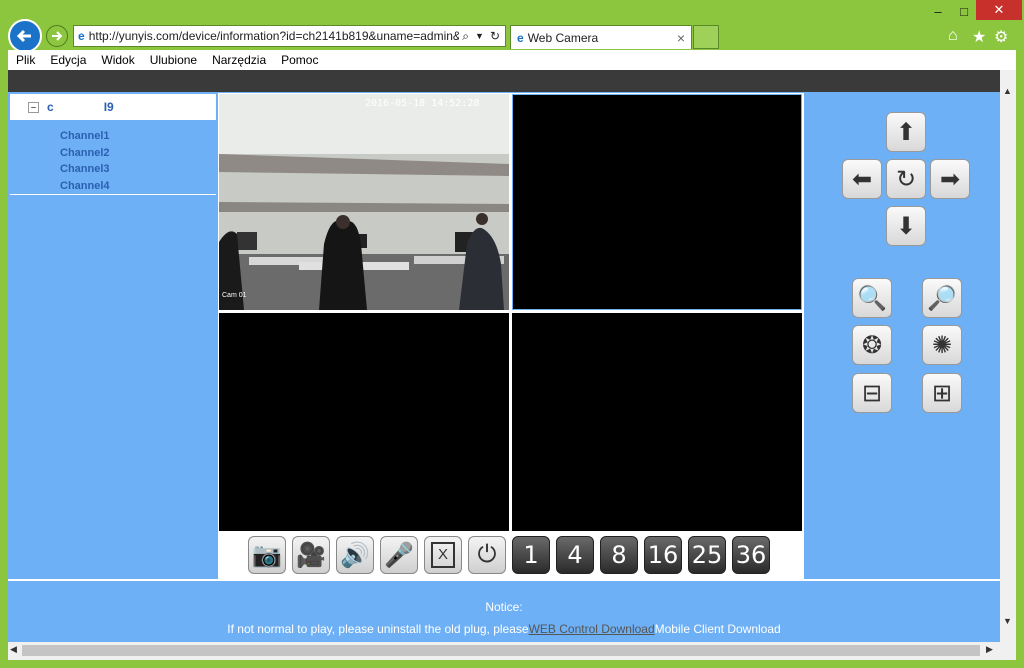  I want to click on channel-4: Channel4, so click(85, 186).